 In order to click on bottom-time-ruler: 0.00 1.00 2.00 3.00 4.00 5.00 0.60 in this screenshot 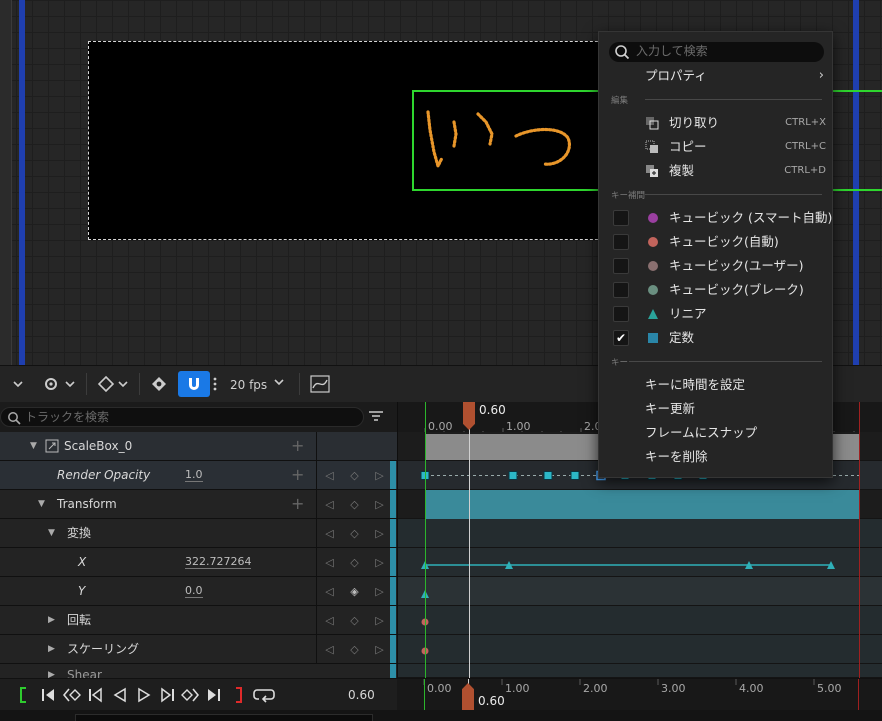, I will do `click(639, 694)`.